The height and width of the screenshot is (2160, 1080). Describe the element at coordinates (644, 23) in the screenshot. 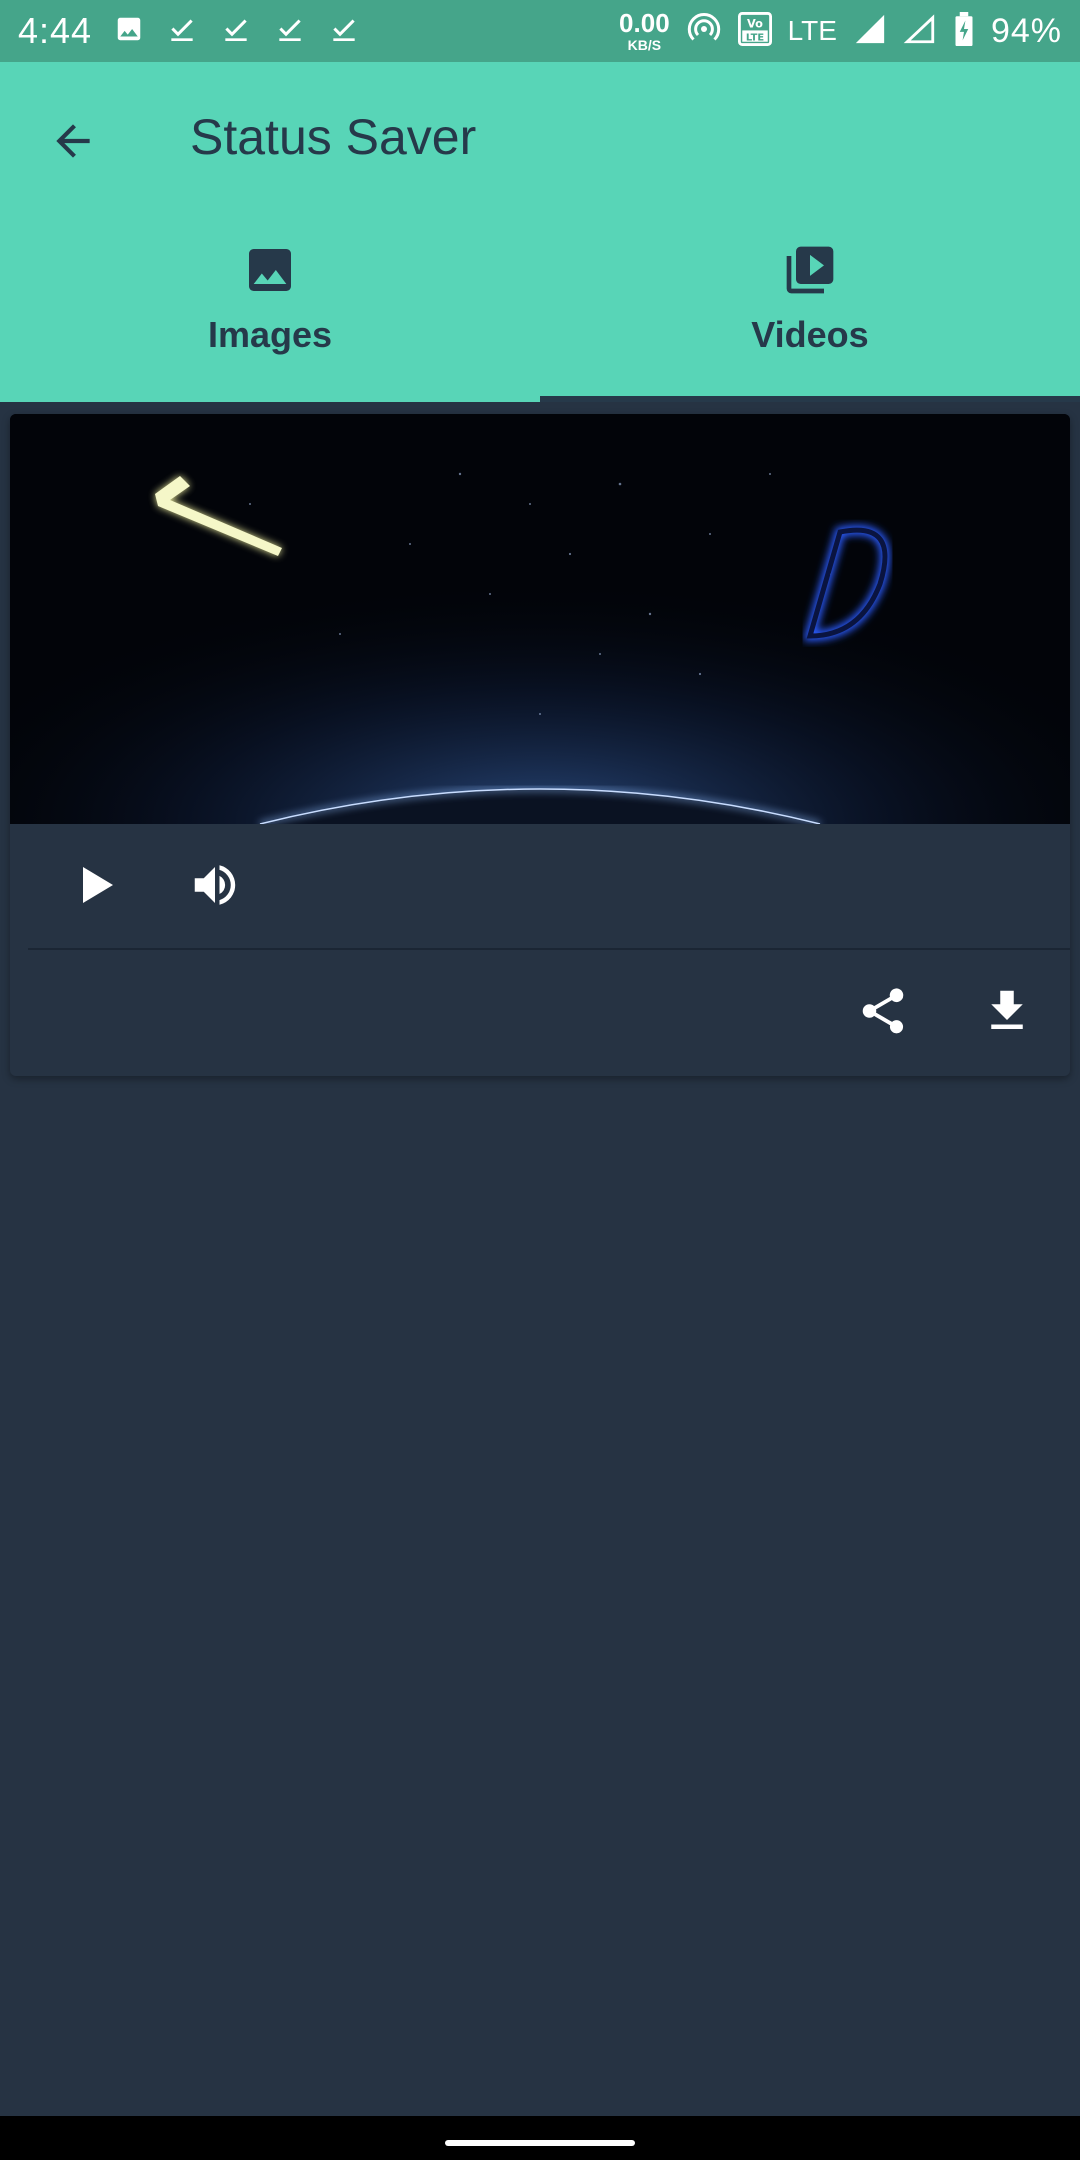

I see `net-speed-value: 0.00` at that location.